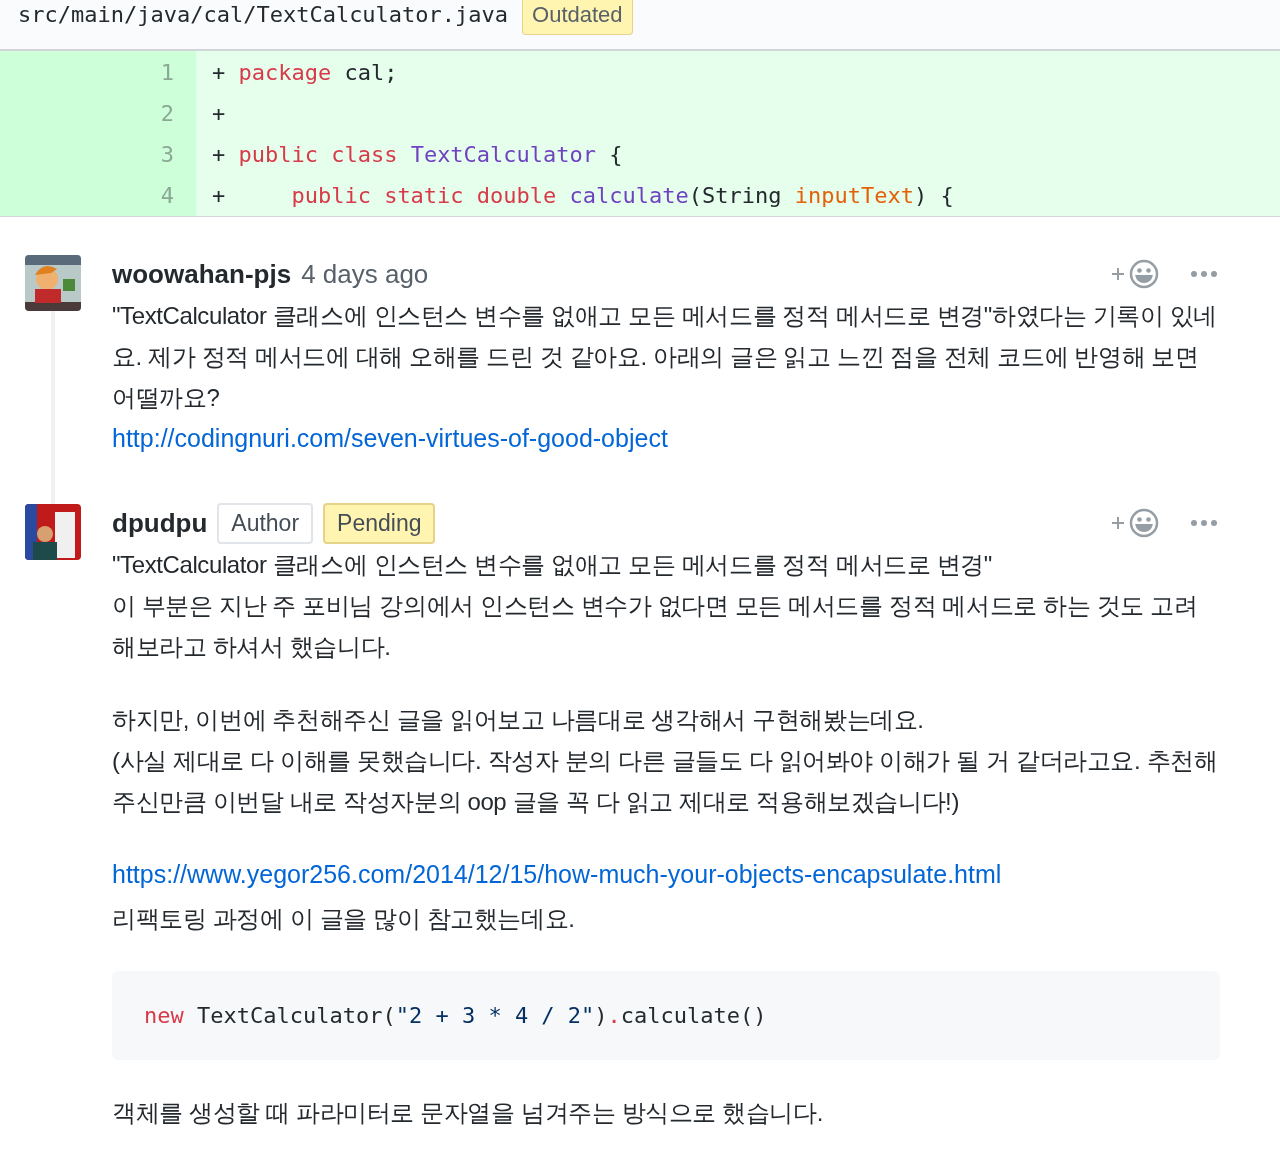 Image resolution: width=1280 pixels, height=1155 pixels. I want to click on author-name: dpudpu, so click(160, 523).